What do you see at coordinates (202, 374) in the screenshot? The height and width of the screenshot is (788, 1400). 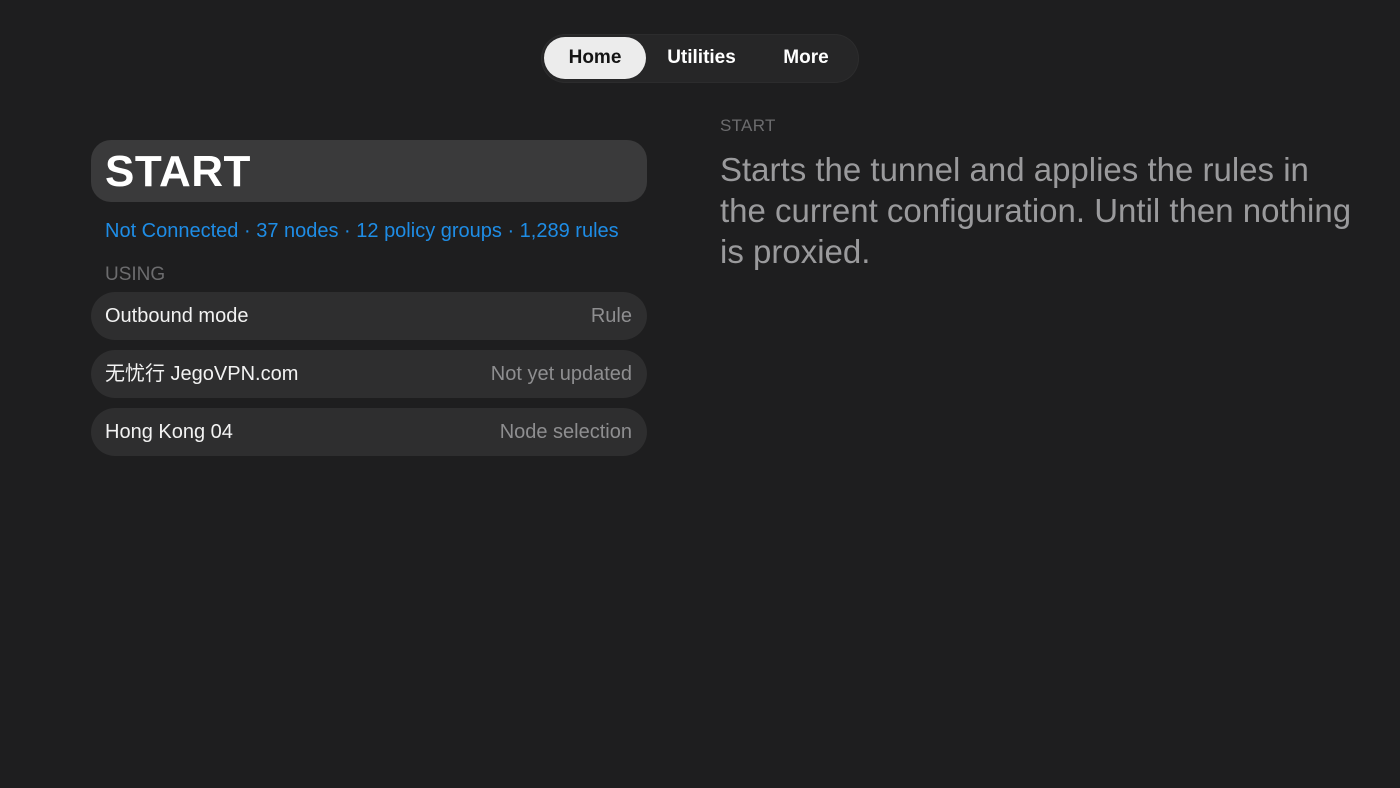 I see `profile-label: 无忧行 JegoVPN.com` at bounding box center [202, 374].